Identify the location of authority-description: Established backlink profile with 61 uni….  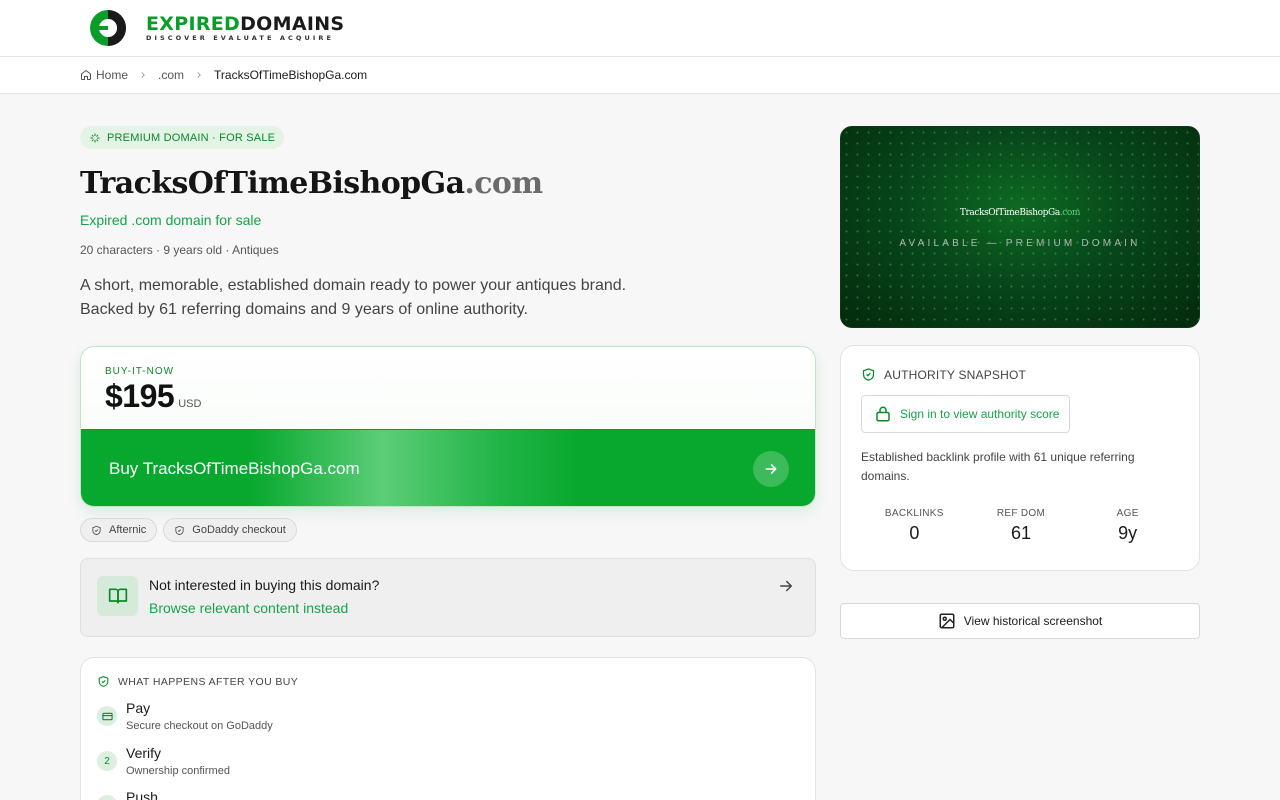
(998, 466).